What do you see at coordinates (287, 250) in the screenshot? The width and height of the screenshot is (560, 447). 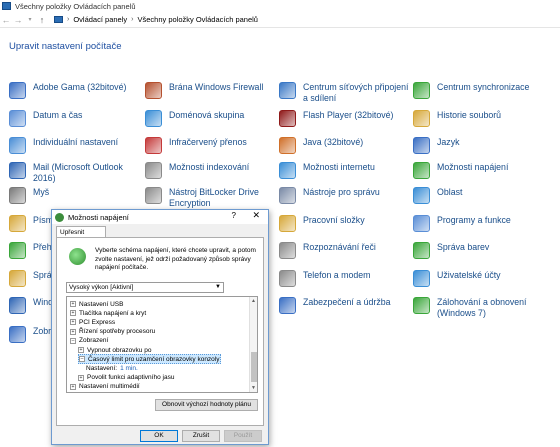 I see `speech-icon` at bounding box center [287, 250].